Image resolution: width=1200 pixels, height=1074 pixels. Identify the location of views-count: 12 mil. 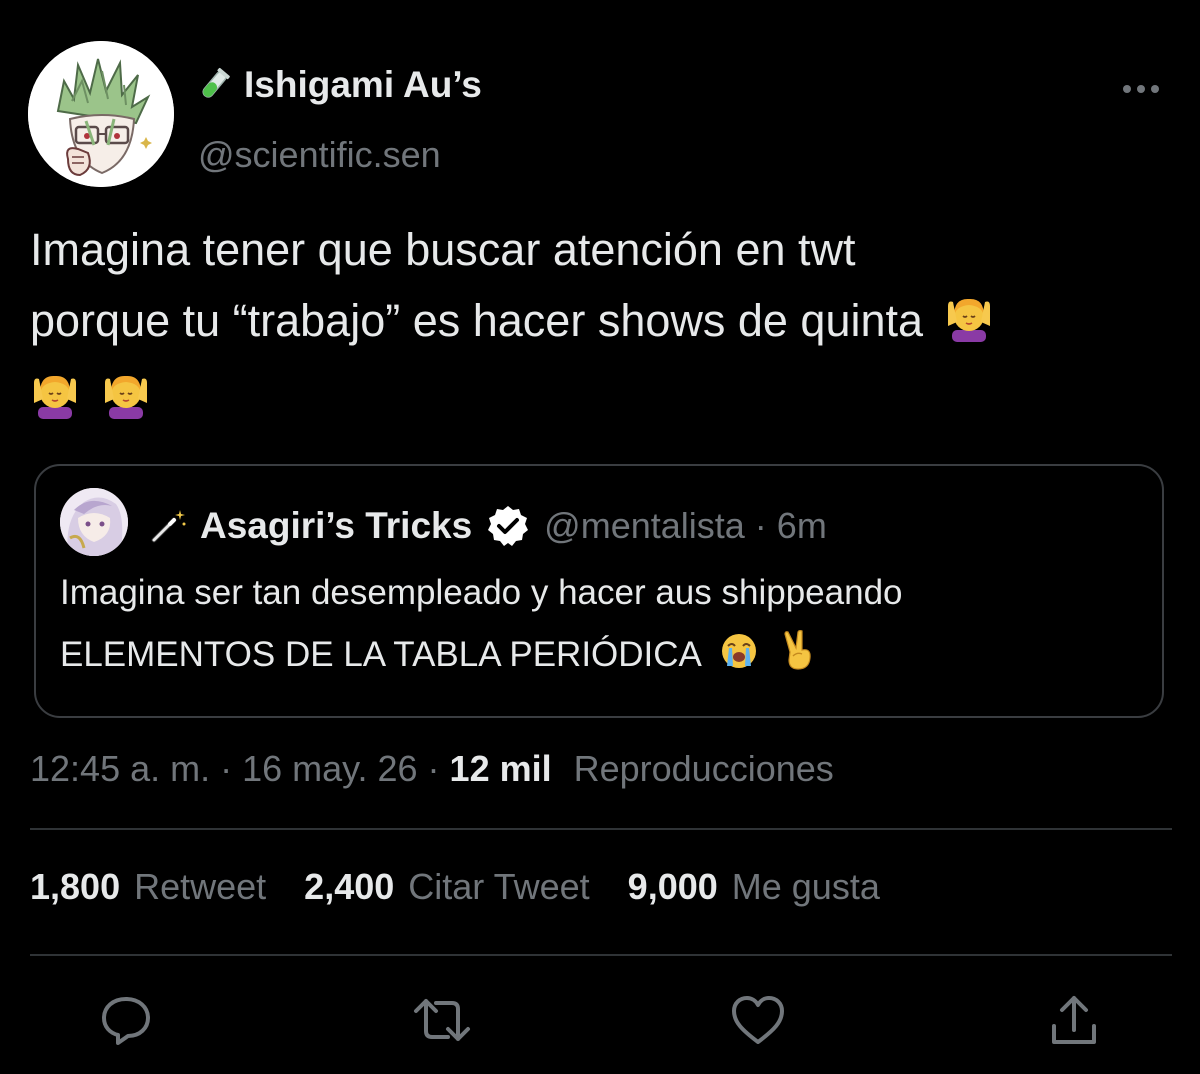
(500, 768).